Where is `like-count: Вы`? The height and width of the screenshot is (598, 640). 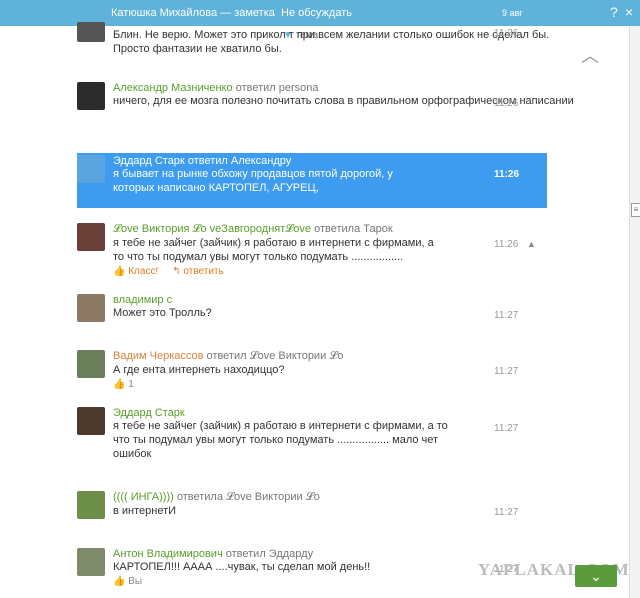 like-count: Вы is located at coordinates (135, 581).